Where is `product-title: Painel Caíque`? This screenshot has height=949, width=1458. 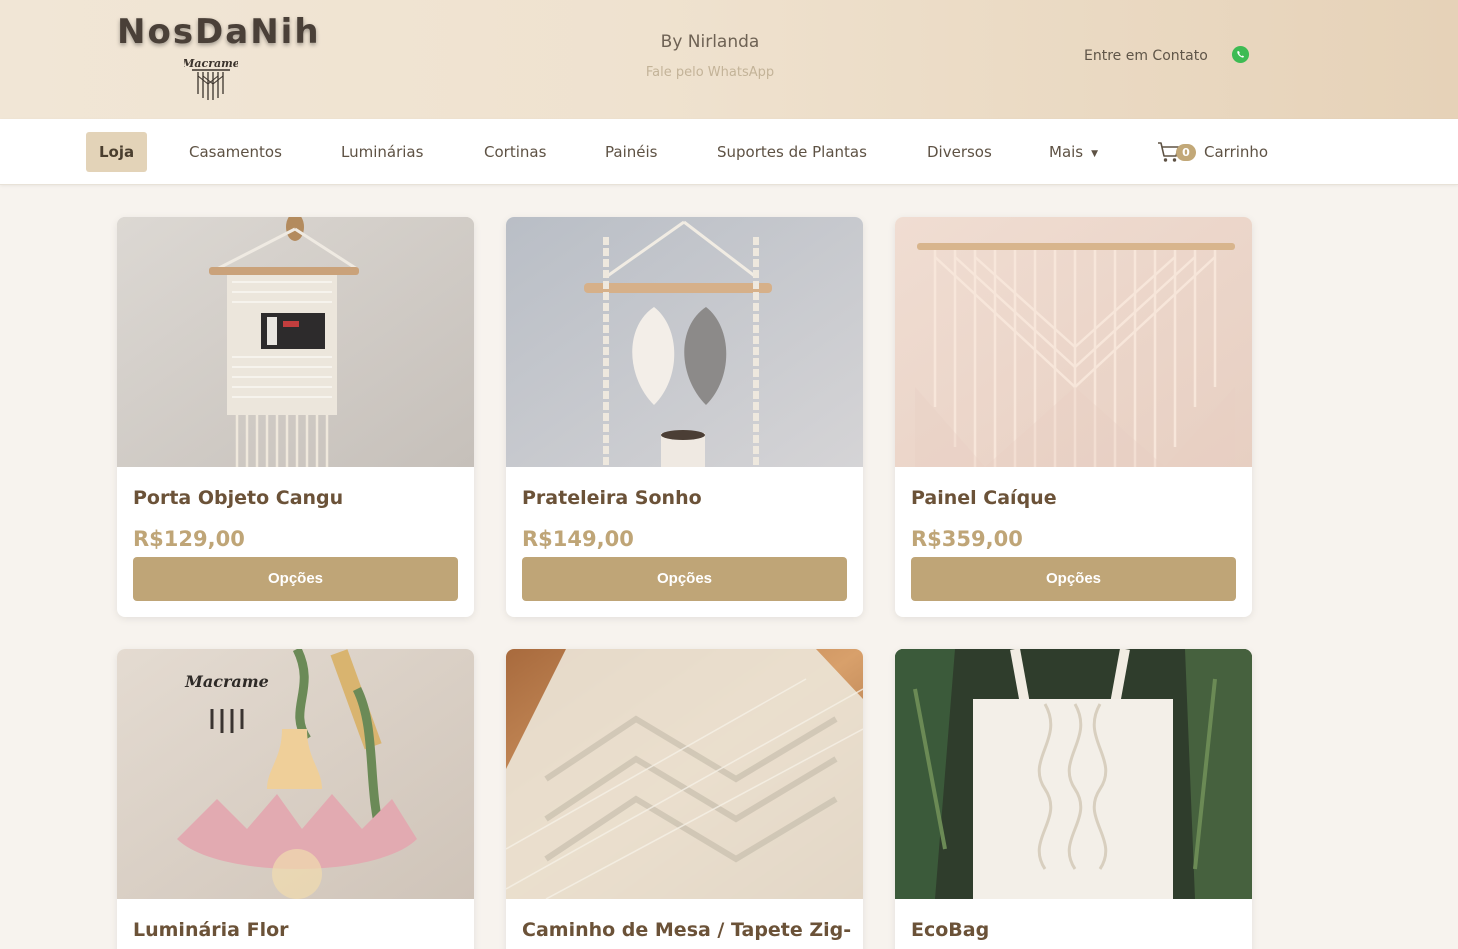
product-title: Painel Caíque is located at coordinates (984, 498).